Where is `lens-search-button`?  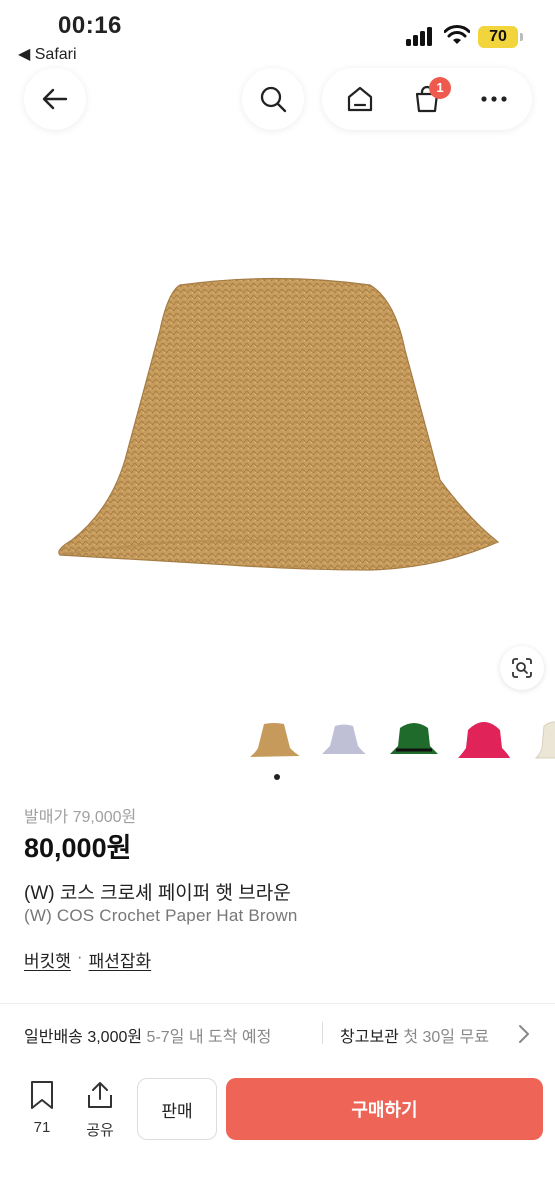
lens-search-button is located at coordinates (522, 668).